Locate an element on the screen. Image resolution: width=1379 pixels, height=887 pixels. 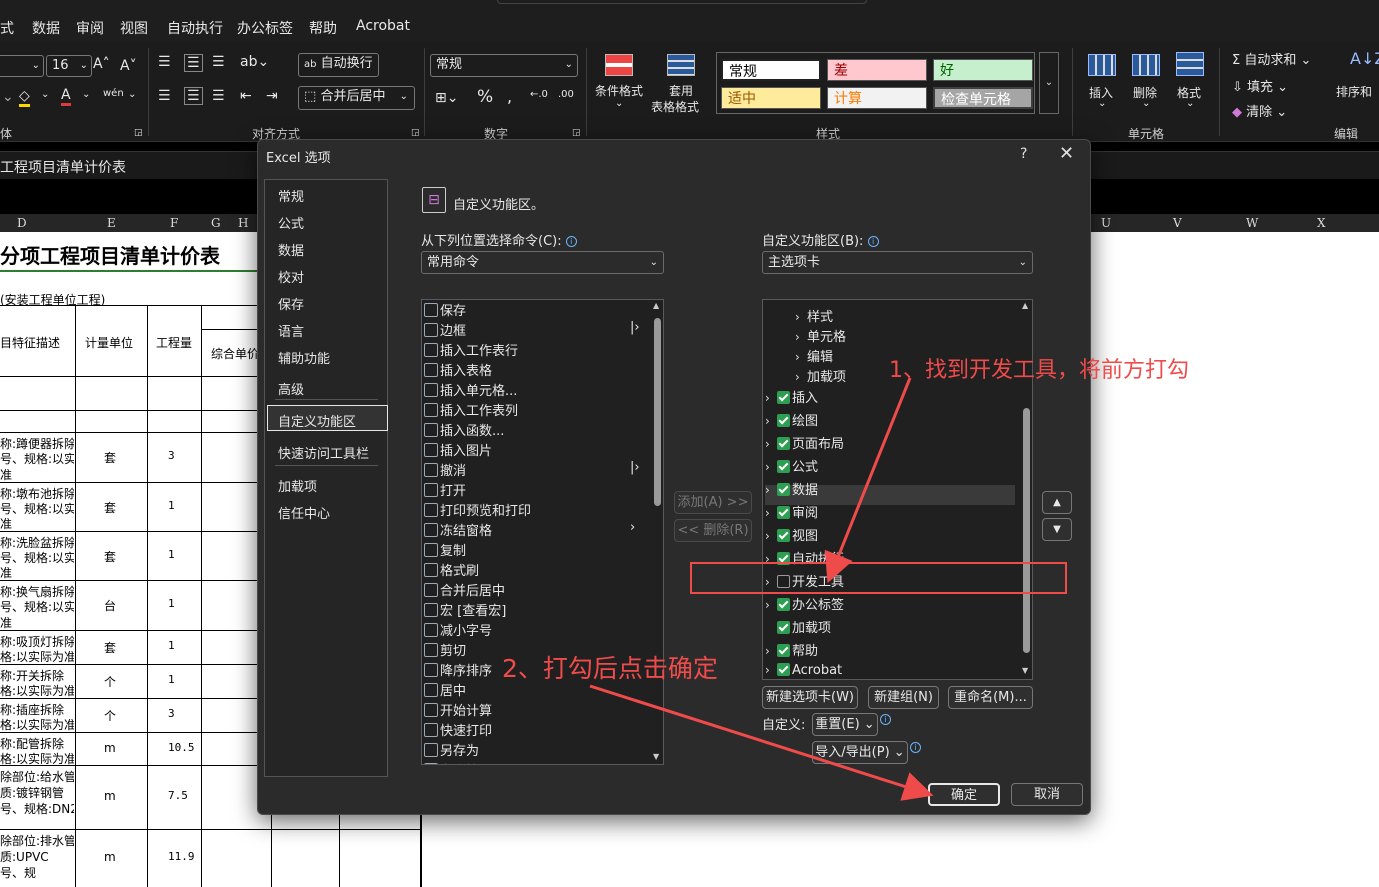
arrow-to-ok is located at coordinates (761, 742).